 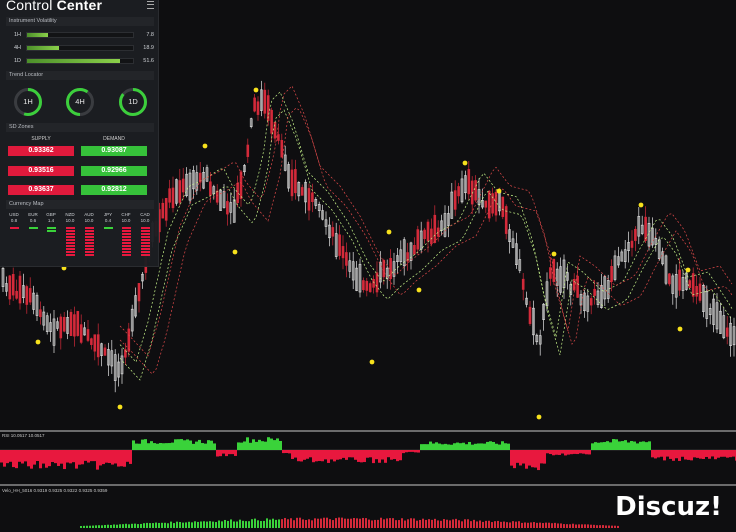 What do you see at coordinates (41, 171) in the screenshot?
I see `supply-level: 0.93516` at bounding box center [41, 171].